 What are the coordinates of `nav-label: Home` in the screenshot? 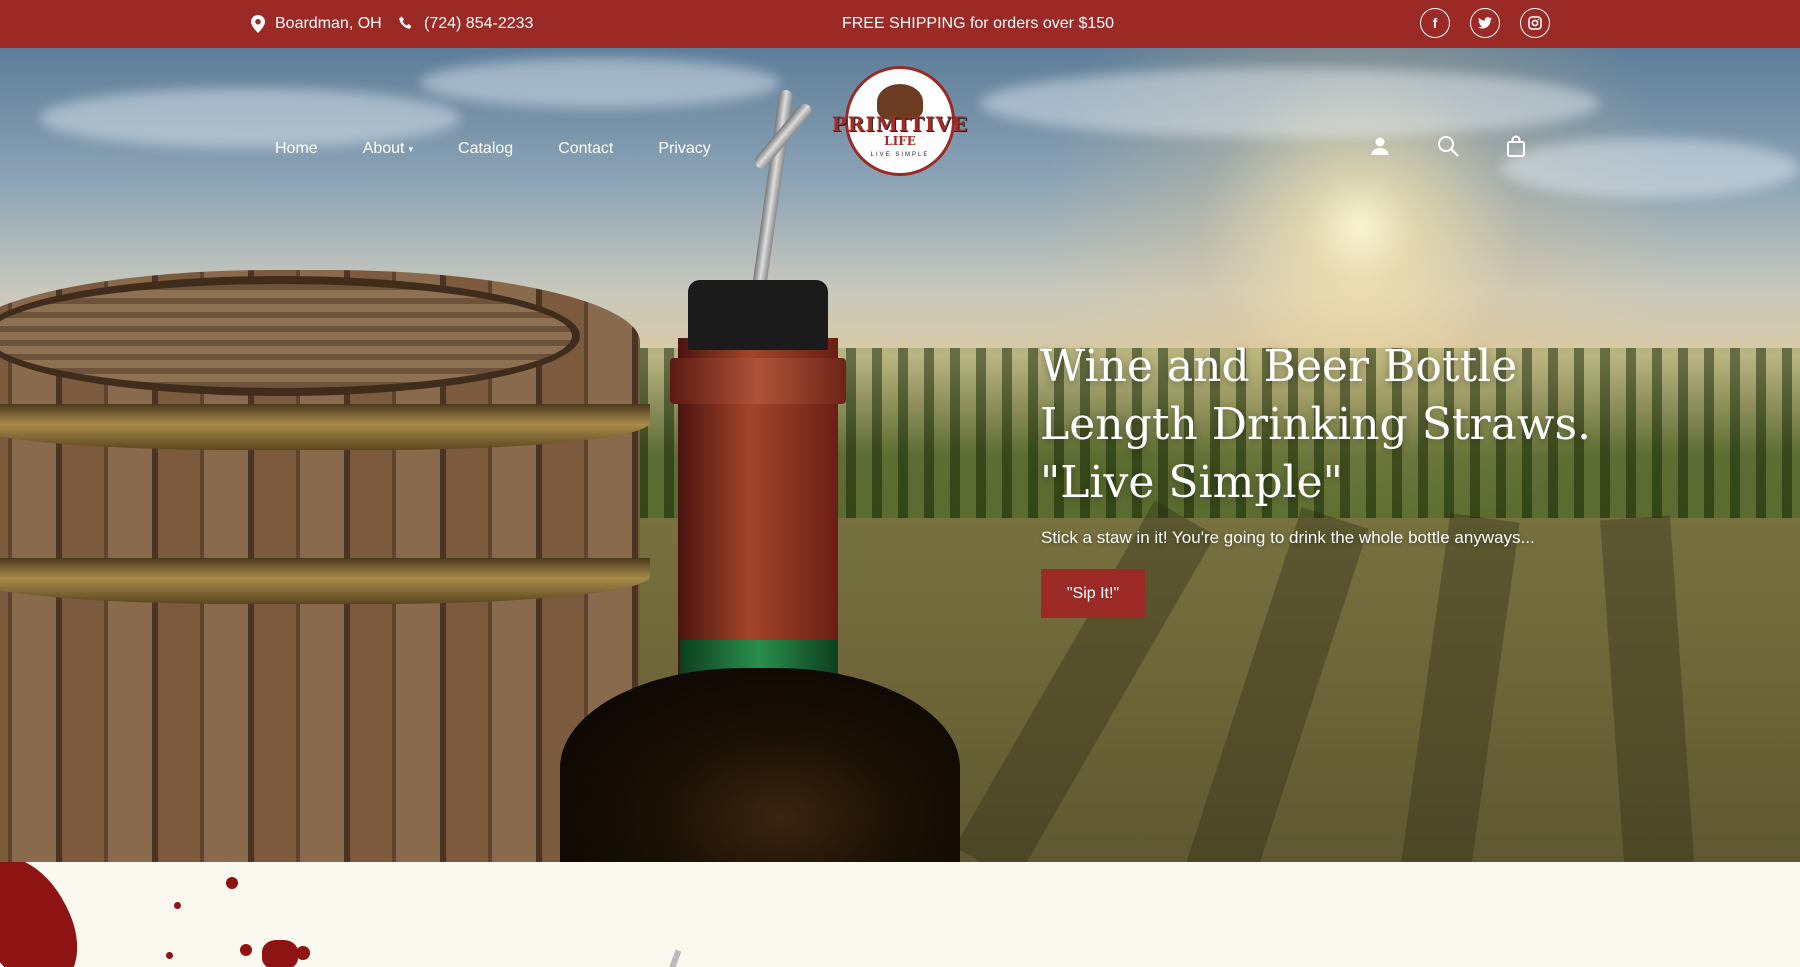 It's located at (296, 148).